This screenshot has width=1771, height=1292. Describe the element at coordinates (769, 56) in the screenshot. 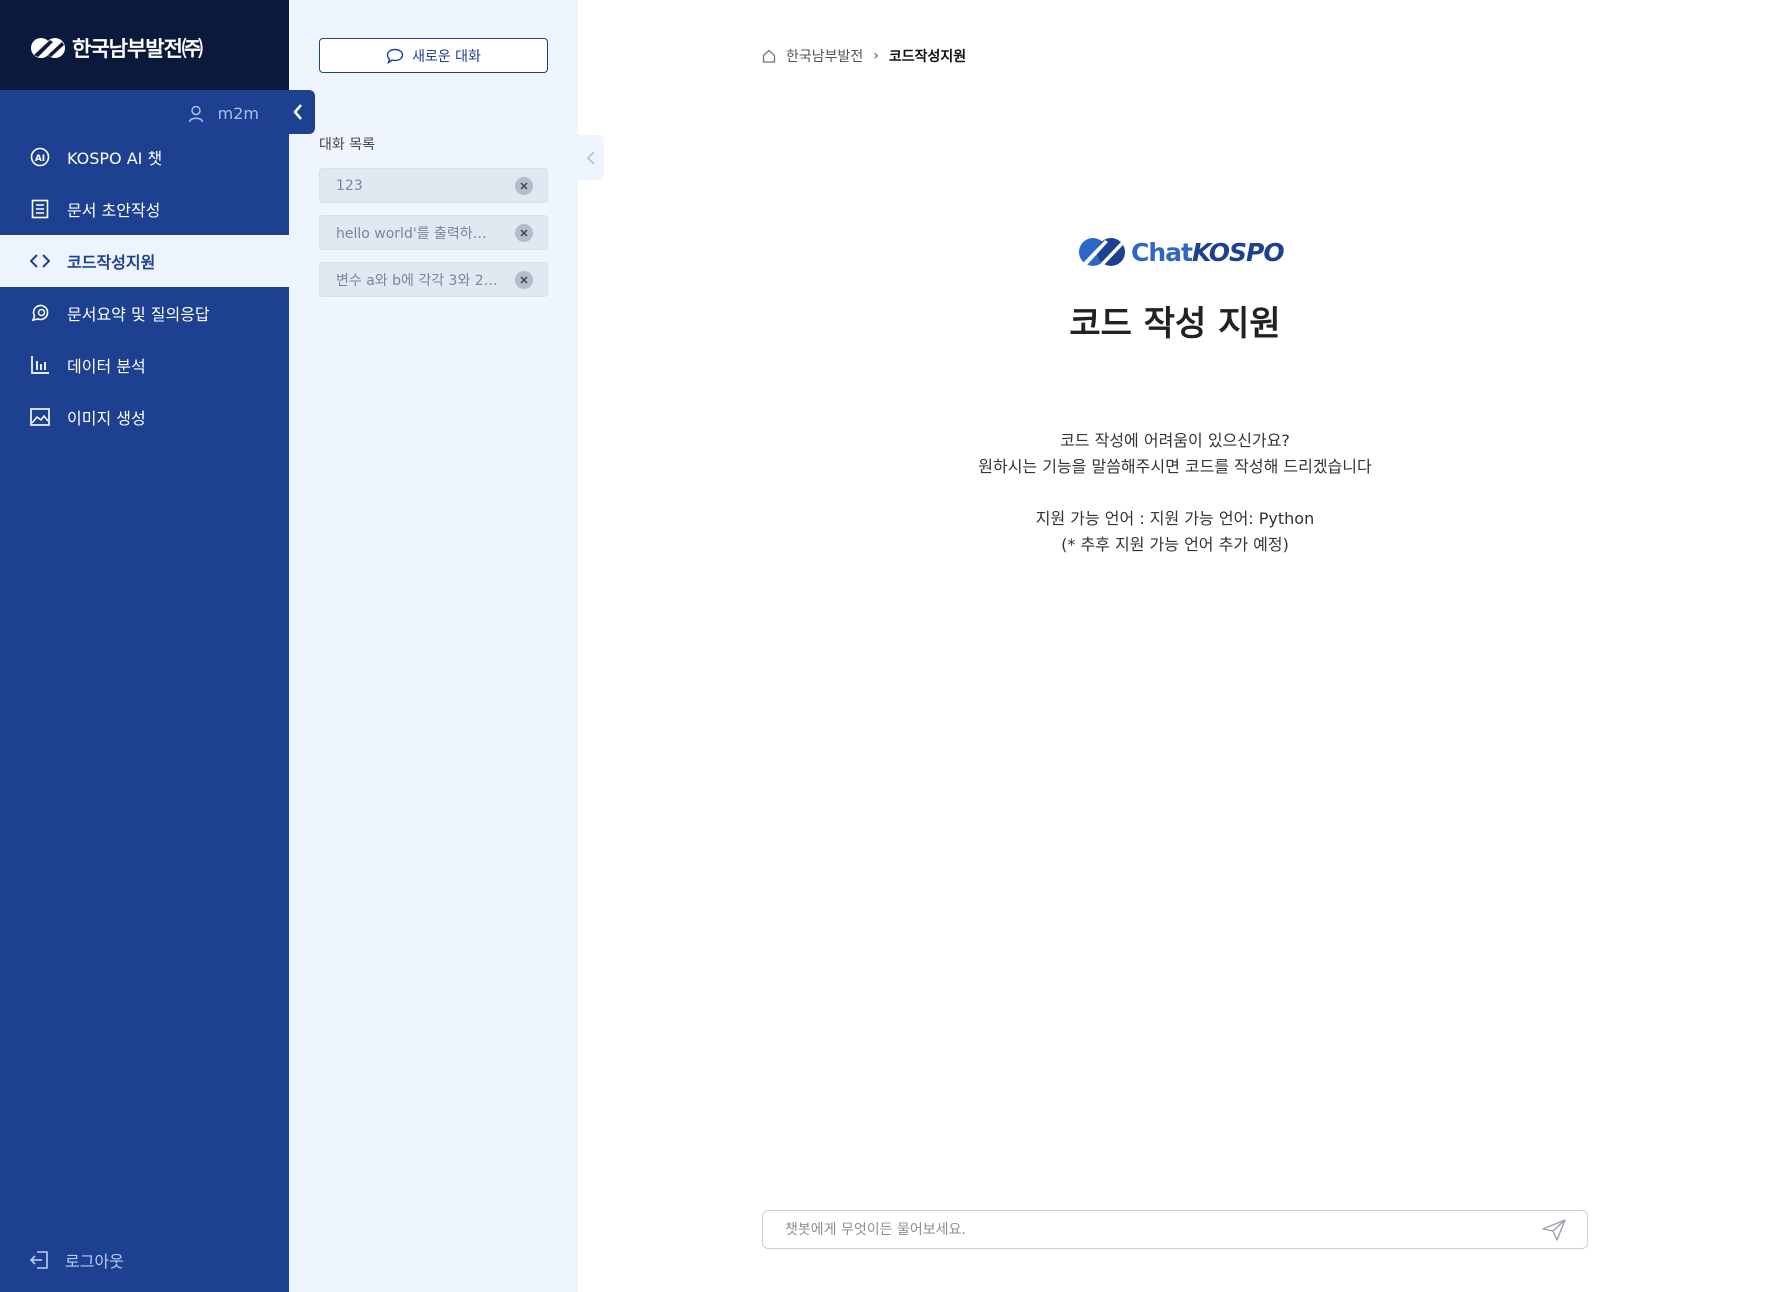

I see `home-icon` at that location.